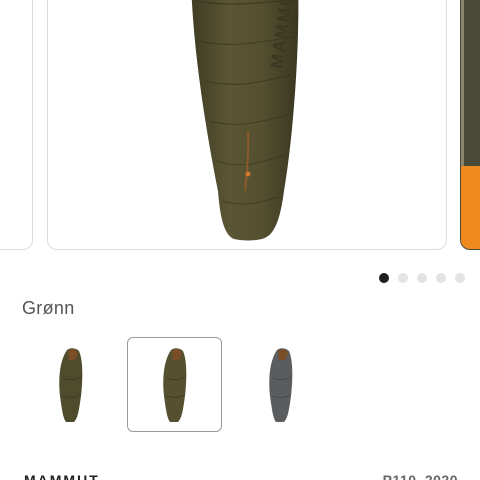 The height and width of the screenshot is (480, 480). I want to click on color-swatch-grey, so click(279, 384).